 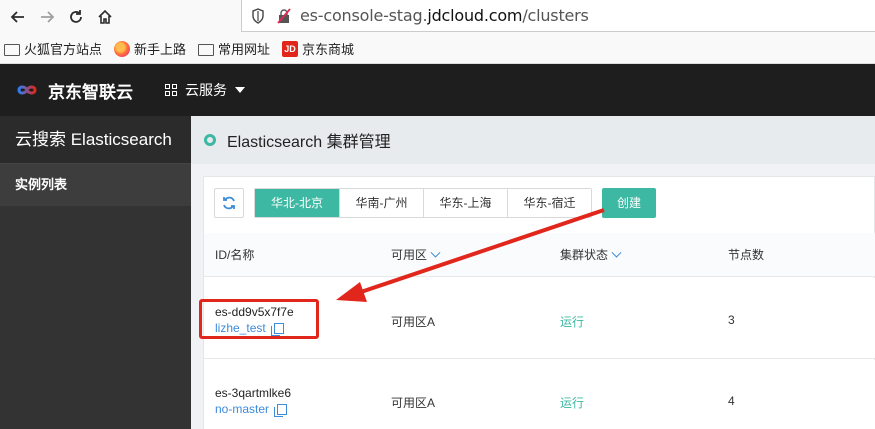 I want to click on bookmark-label: 火狐官方站点, so click(x=63, y=49).